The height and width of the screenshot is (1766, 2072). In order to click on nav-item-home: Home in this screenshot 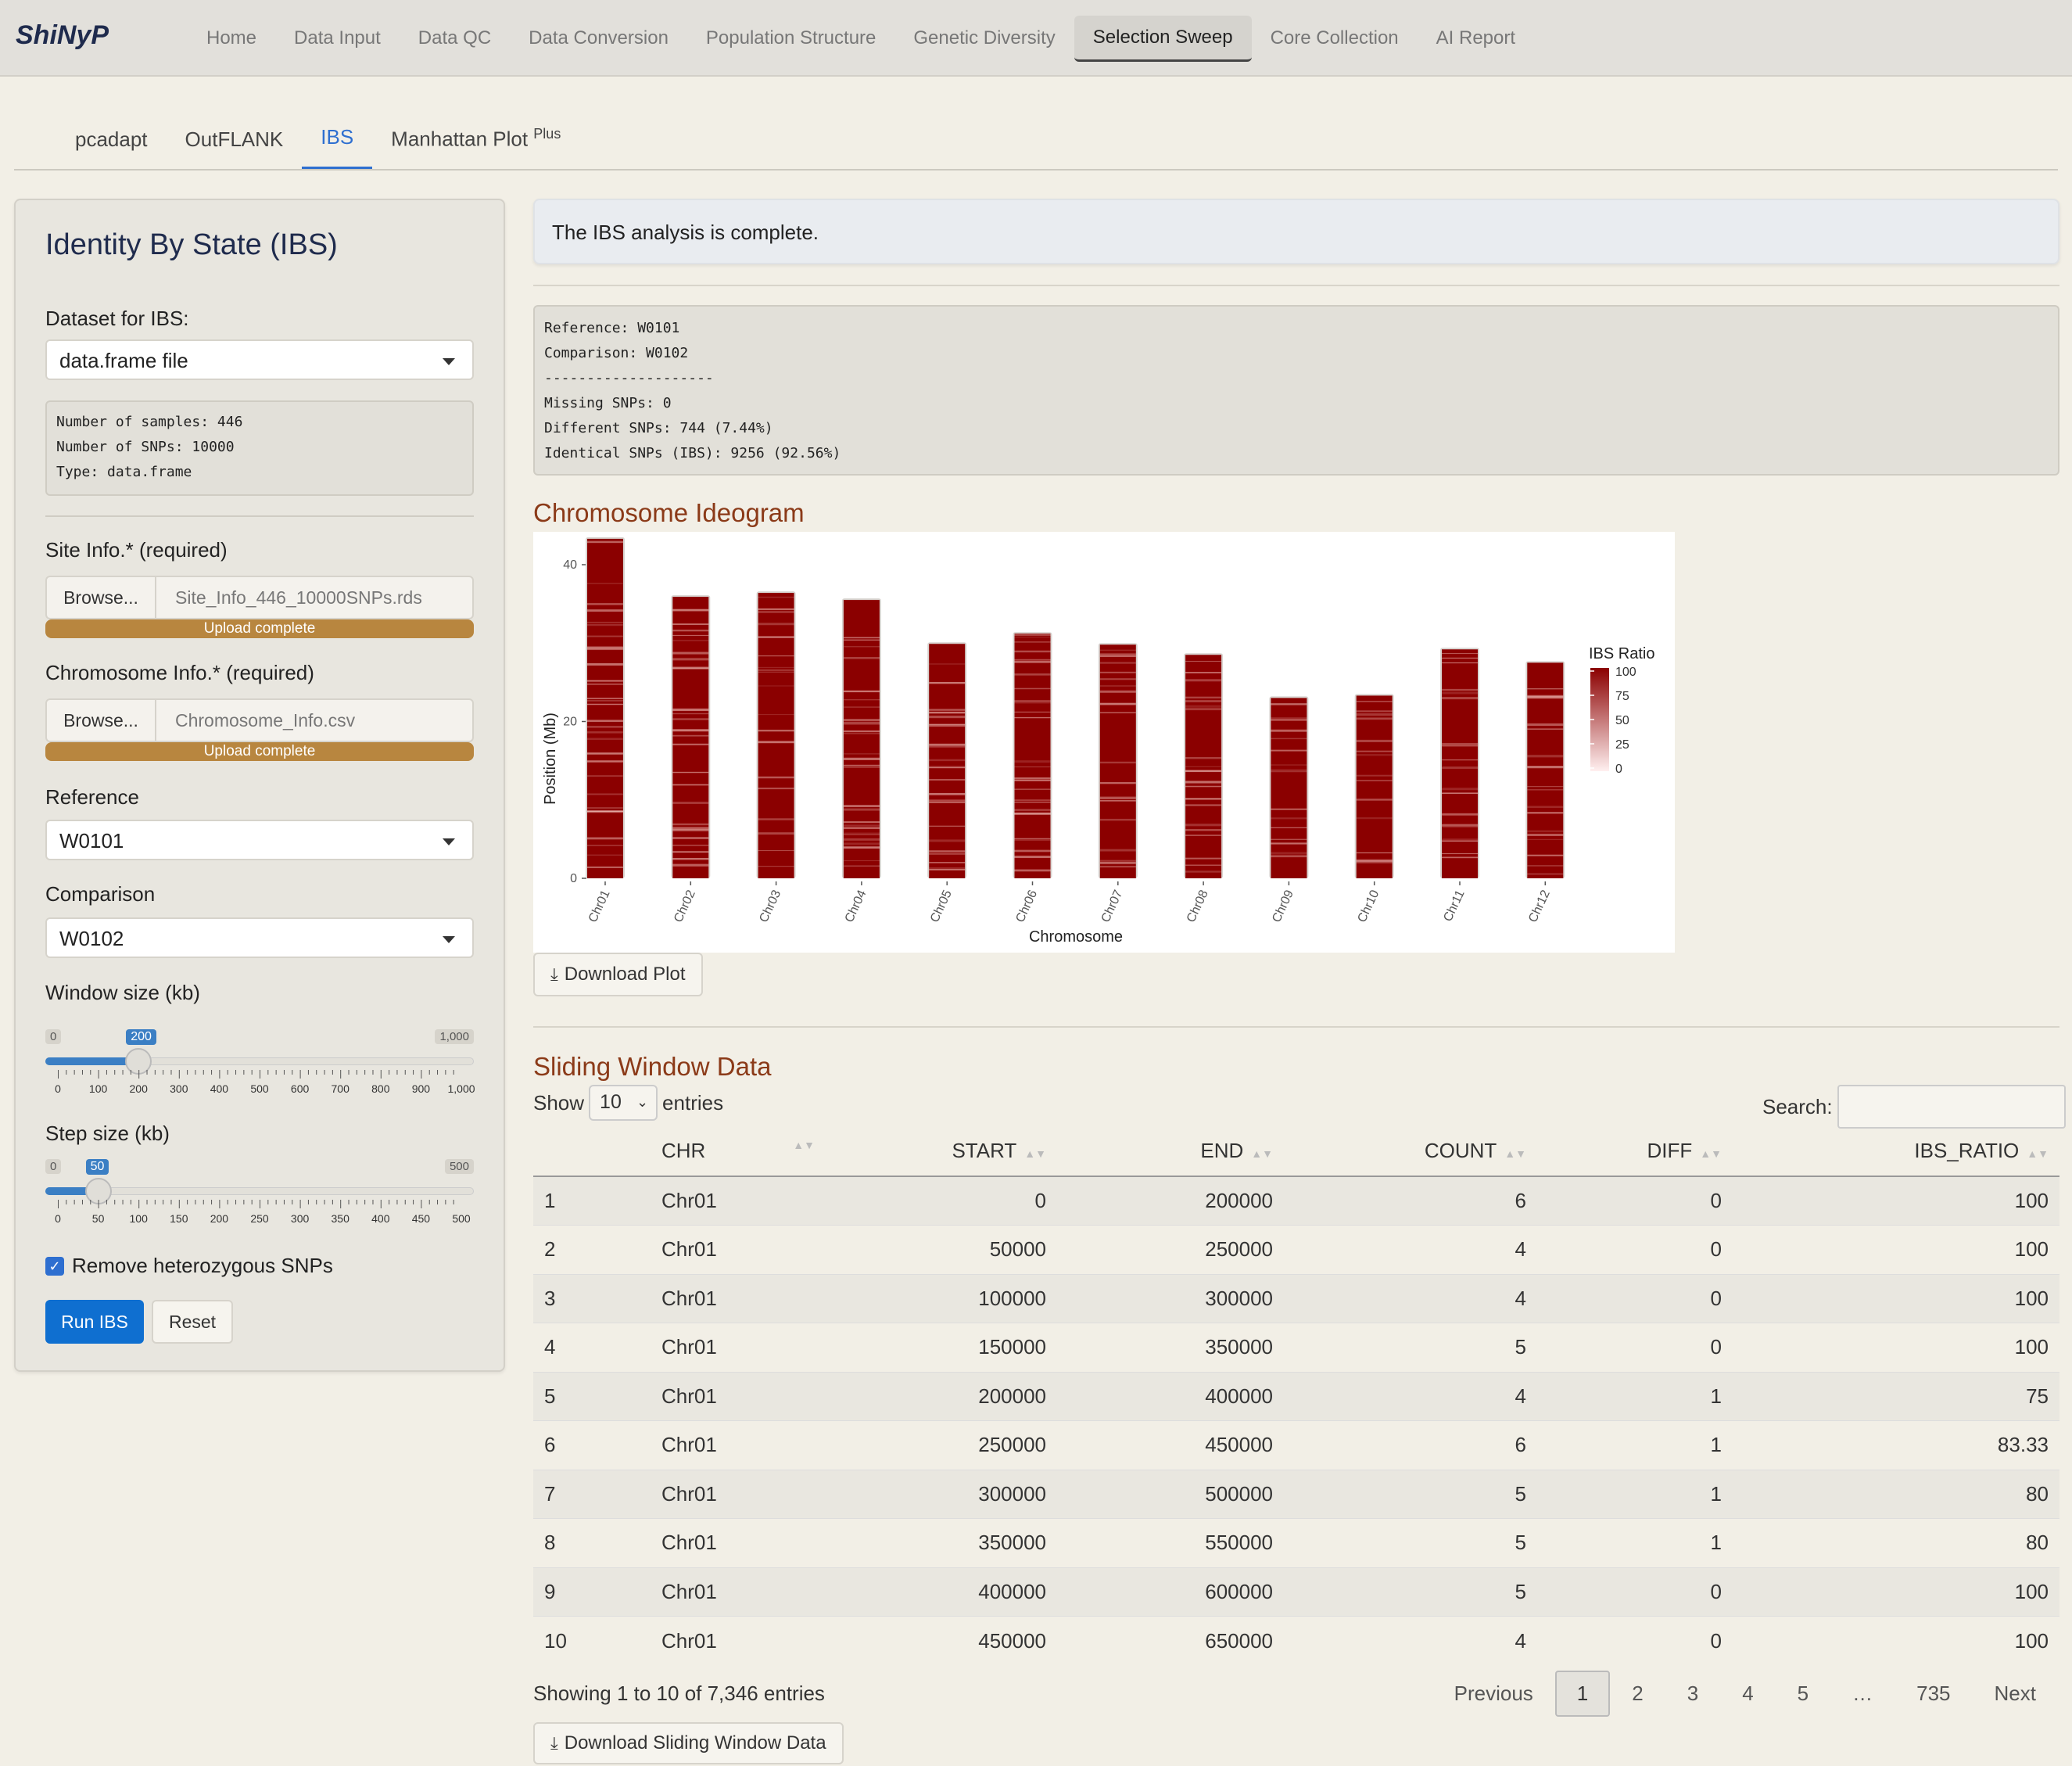, I will do `click(231, 38)`.